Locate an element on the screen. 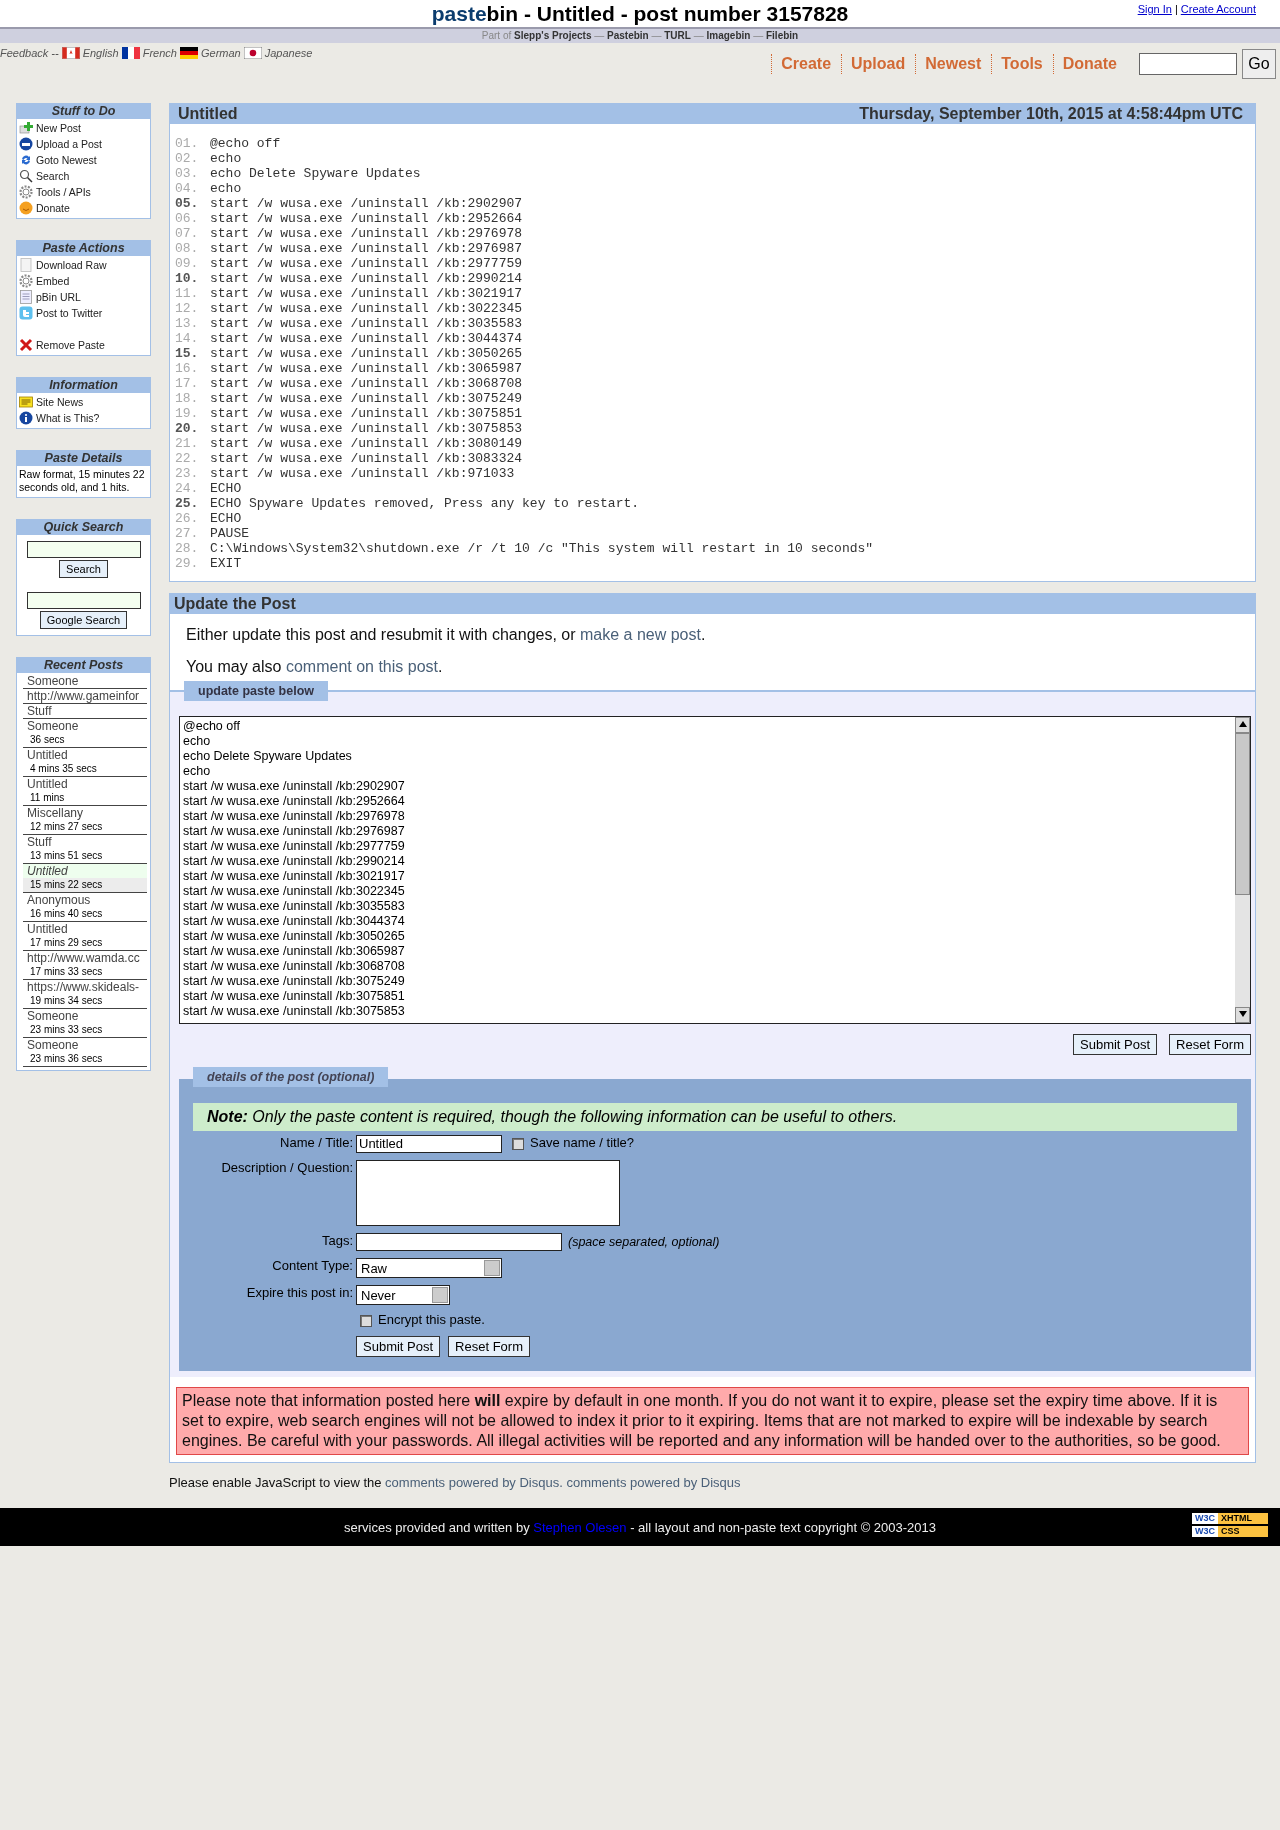  sidebar-link: pBin URL is located at coordinates (58, 297).